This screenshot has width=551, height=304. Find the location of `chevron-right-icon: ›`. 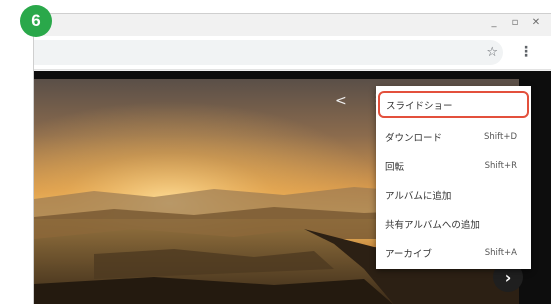

chevron-right-icon: › is located at coordinates (508, 277).